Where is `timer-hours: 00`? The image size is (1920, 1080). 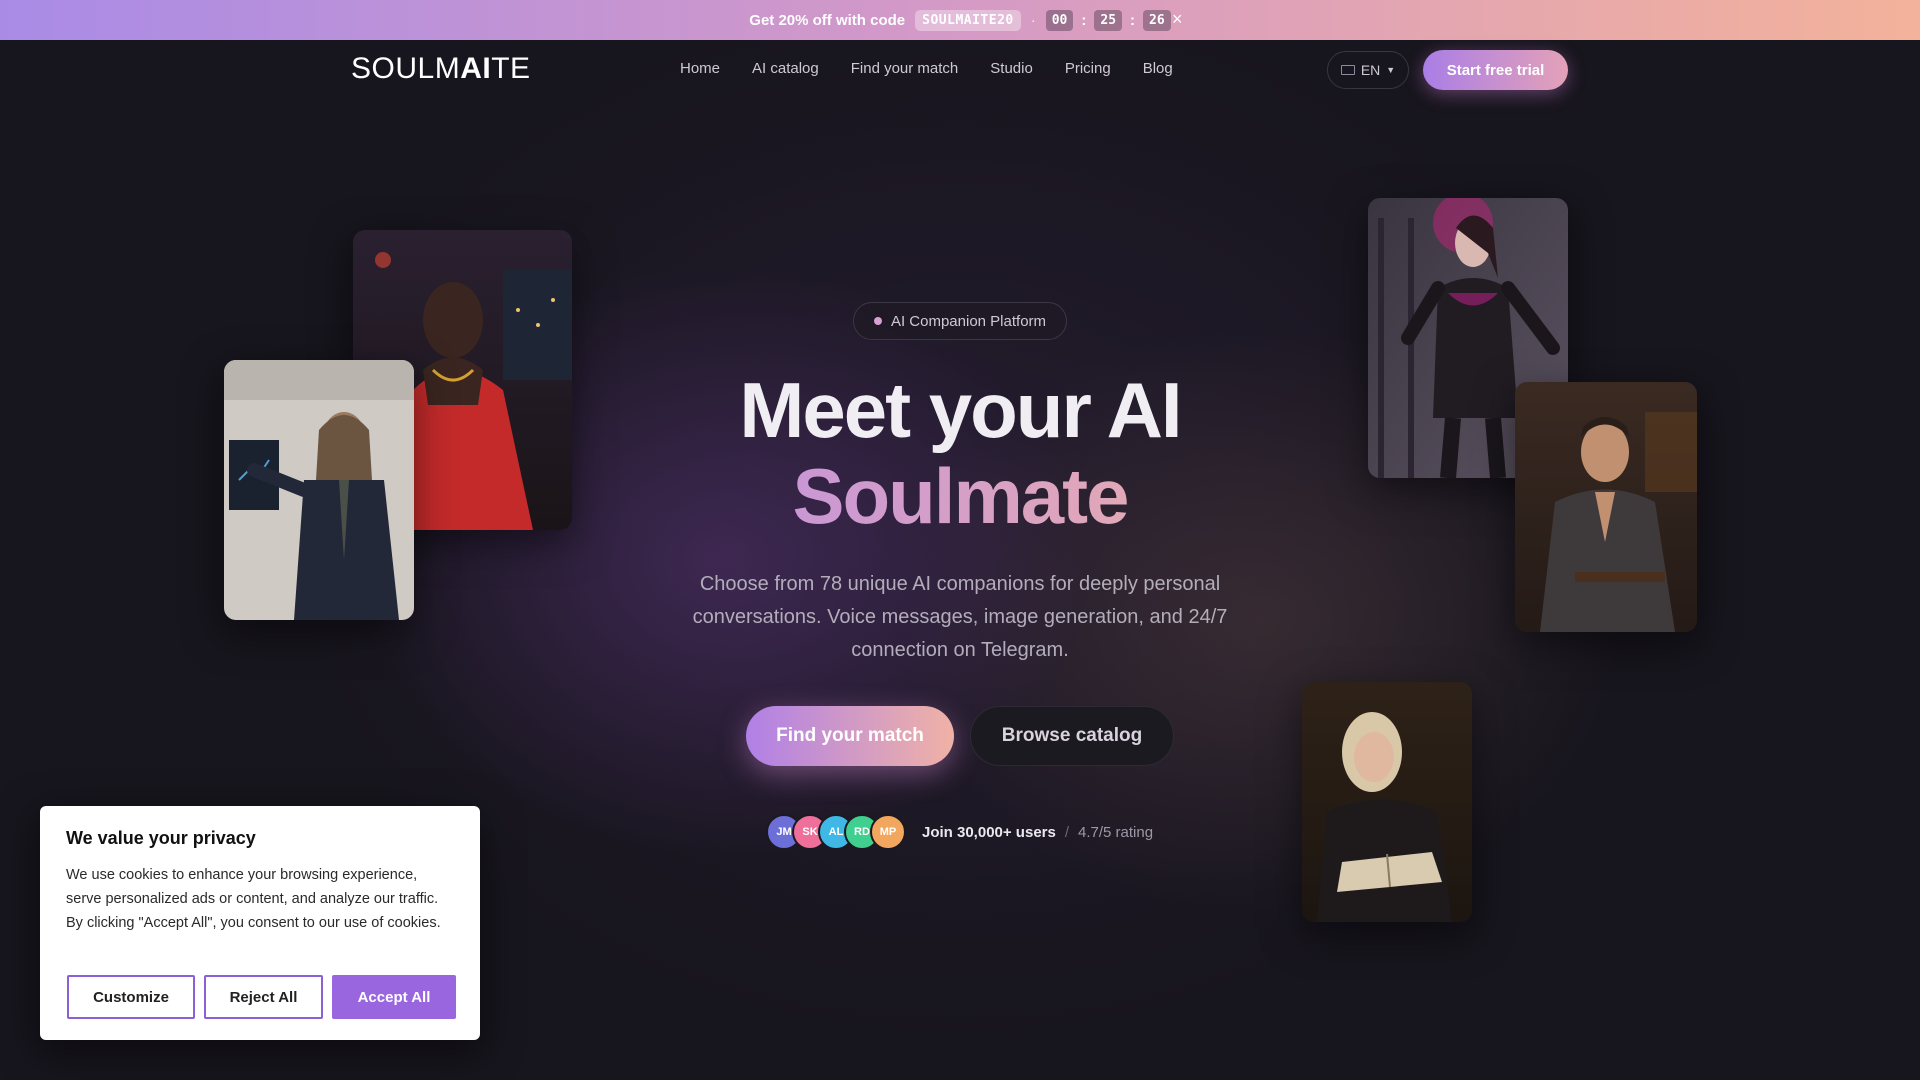 timer-hours: 00 is located at coordinates (1059, 20).